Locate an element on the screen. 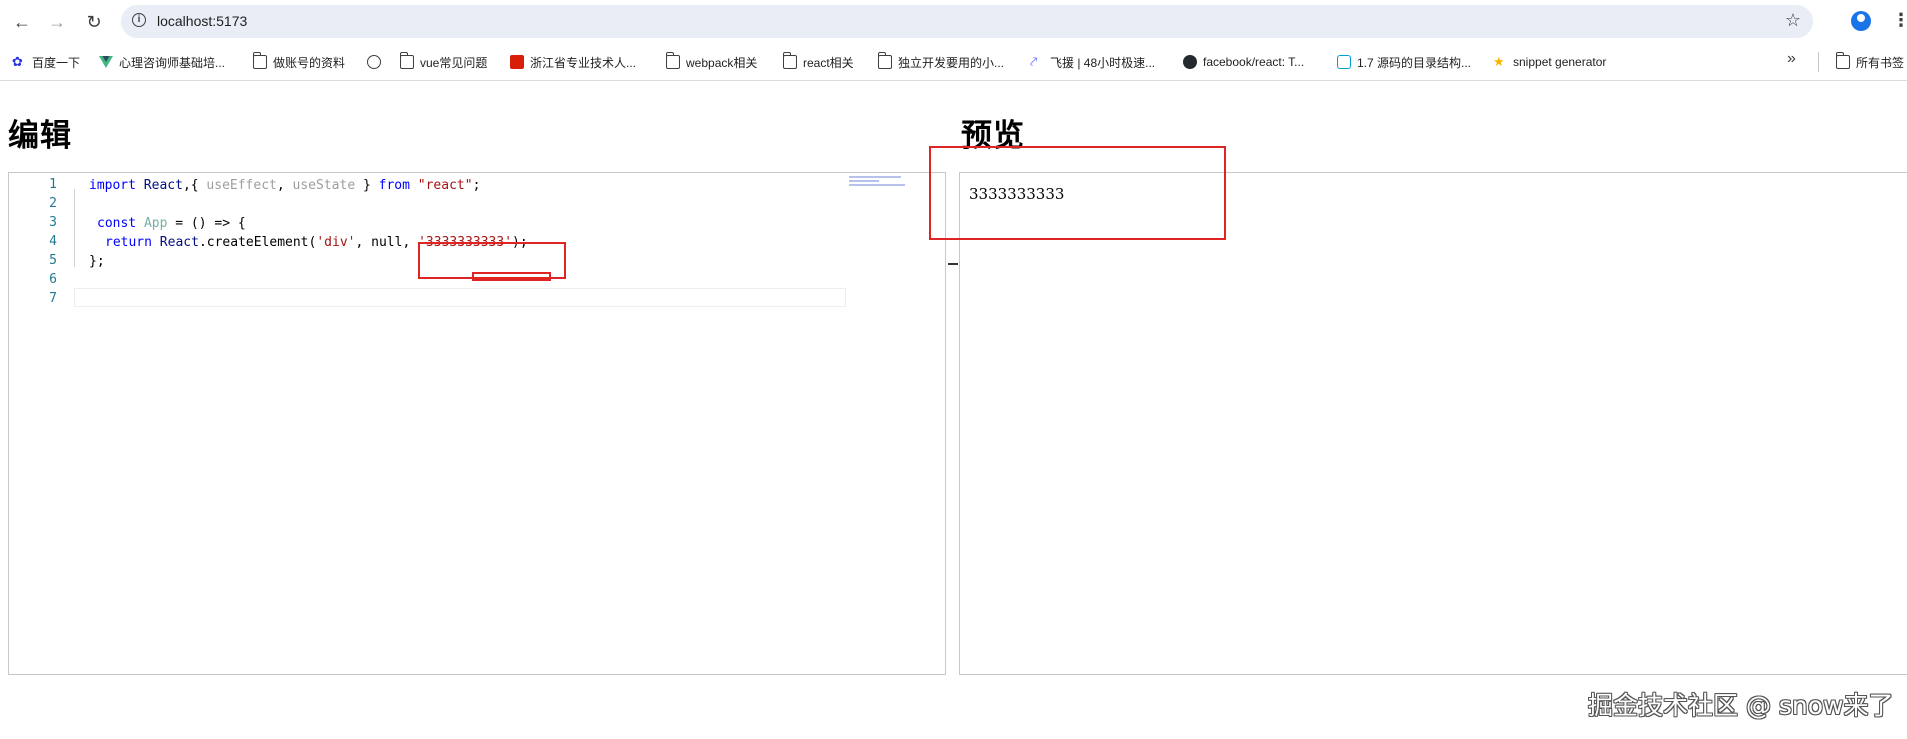  bookmark-label: 做账号的资料 is located at coordinates (309, 62).